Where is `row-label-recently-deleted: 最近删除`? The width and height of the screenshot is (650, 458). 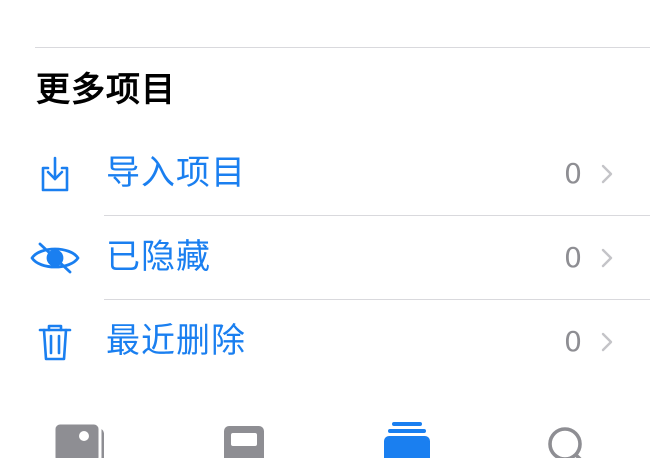 row-label-recently-deleted: 最近删除 is located at coordinates (176, 341).